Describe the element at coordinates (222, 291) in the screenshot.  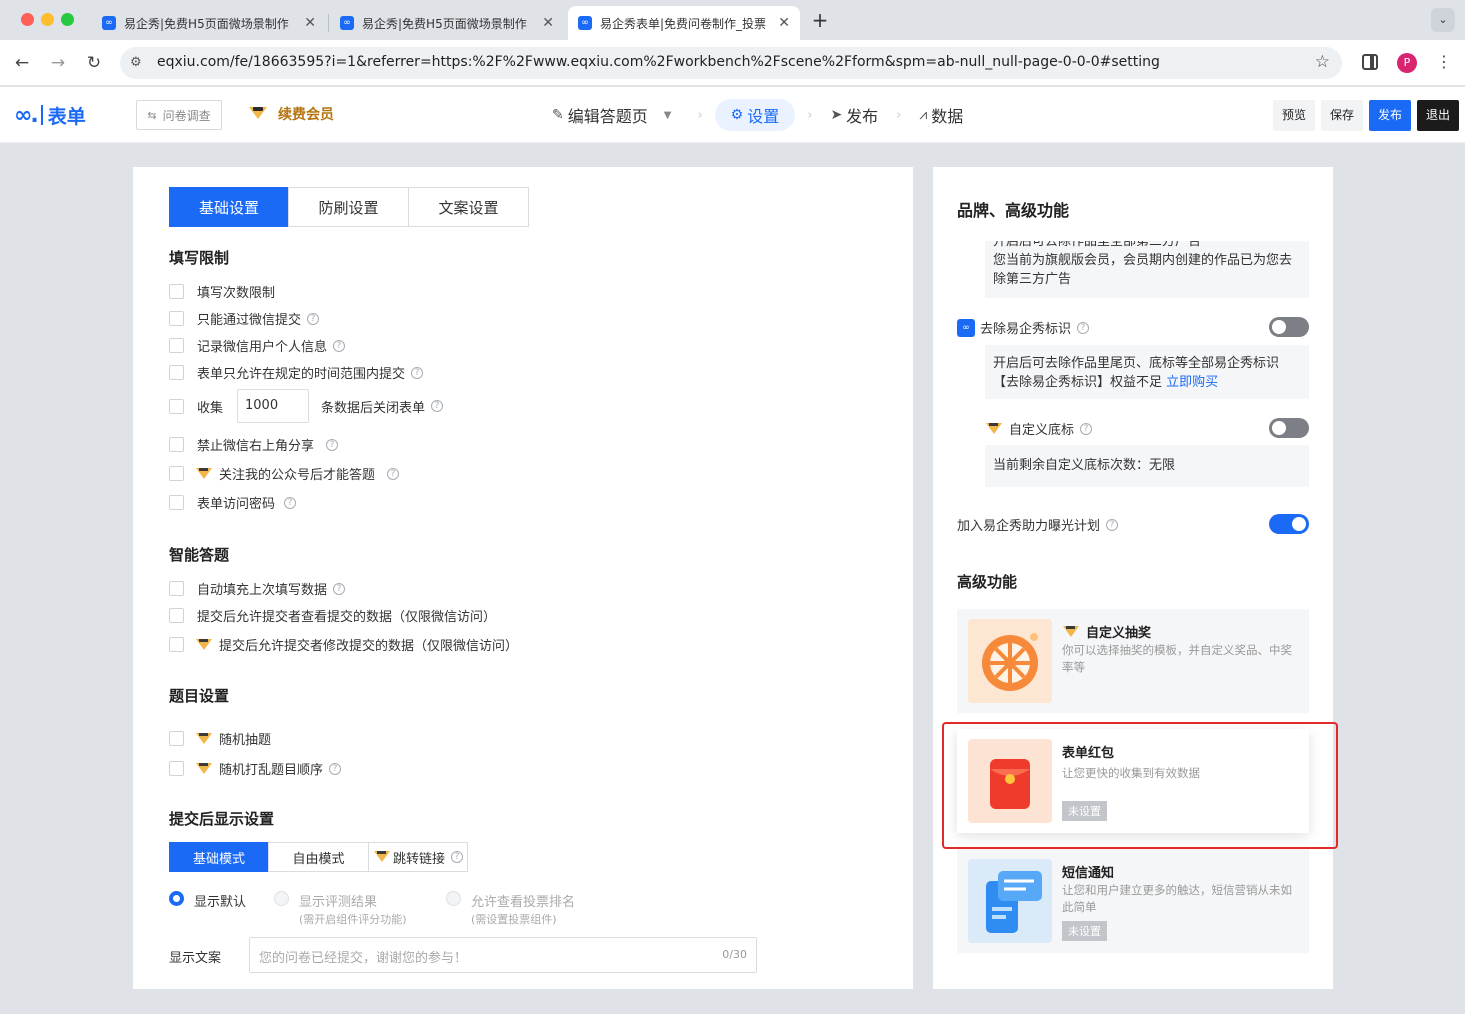
I see `option-count-limit: 填写次数限制` at that location.